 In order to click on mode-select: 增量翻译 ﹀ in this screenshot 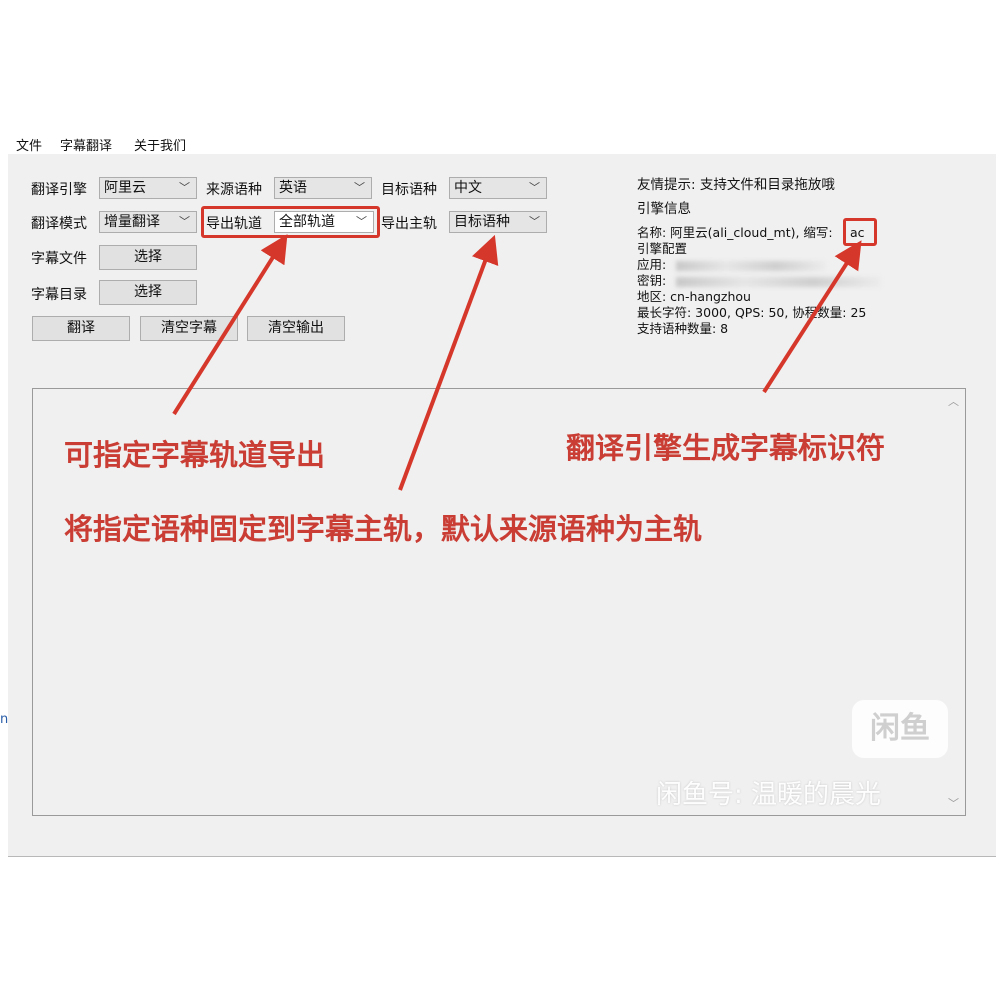, I will do `click(148, 222)`.